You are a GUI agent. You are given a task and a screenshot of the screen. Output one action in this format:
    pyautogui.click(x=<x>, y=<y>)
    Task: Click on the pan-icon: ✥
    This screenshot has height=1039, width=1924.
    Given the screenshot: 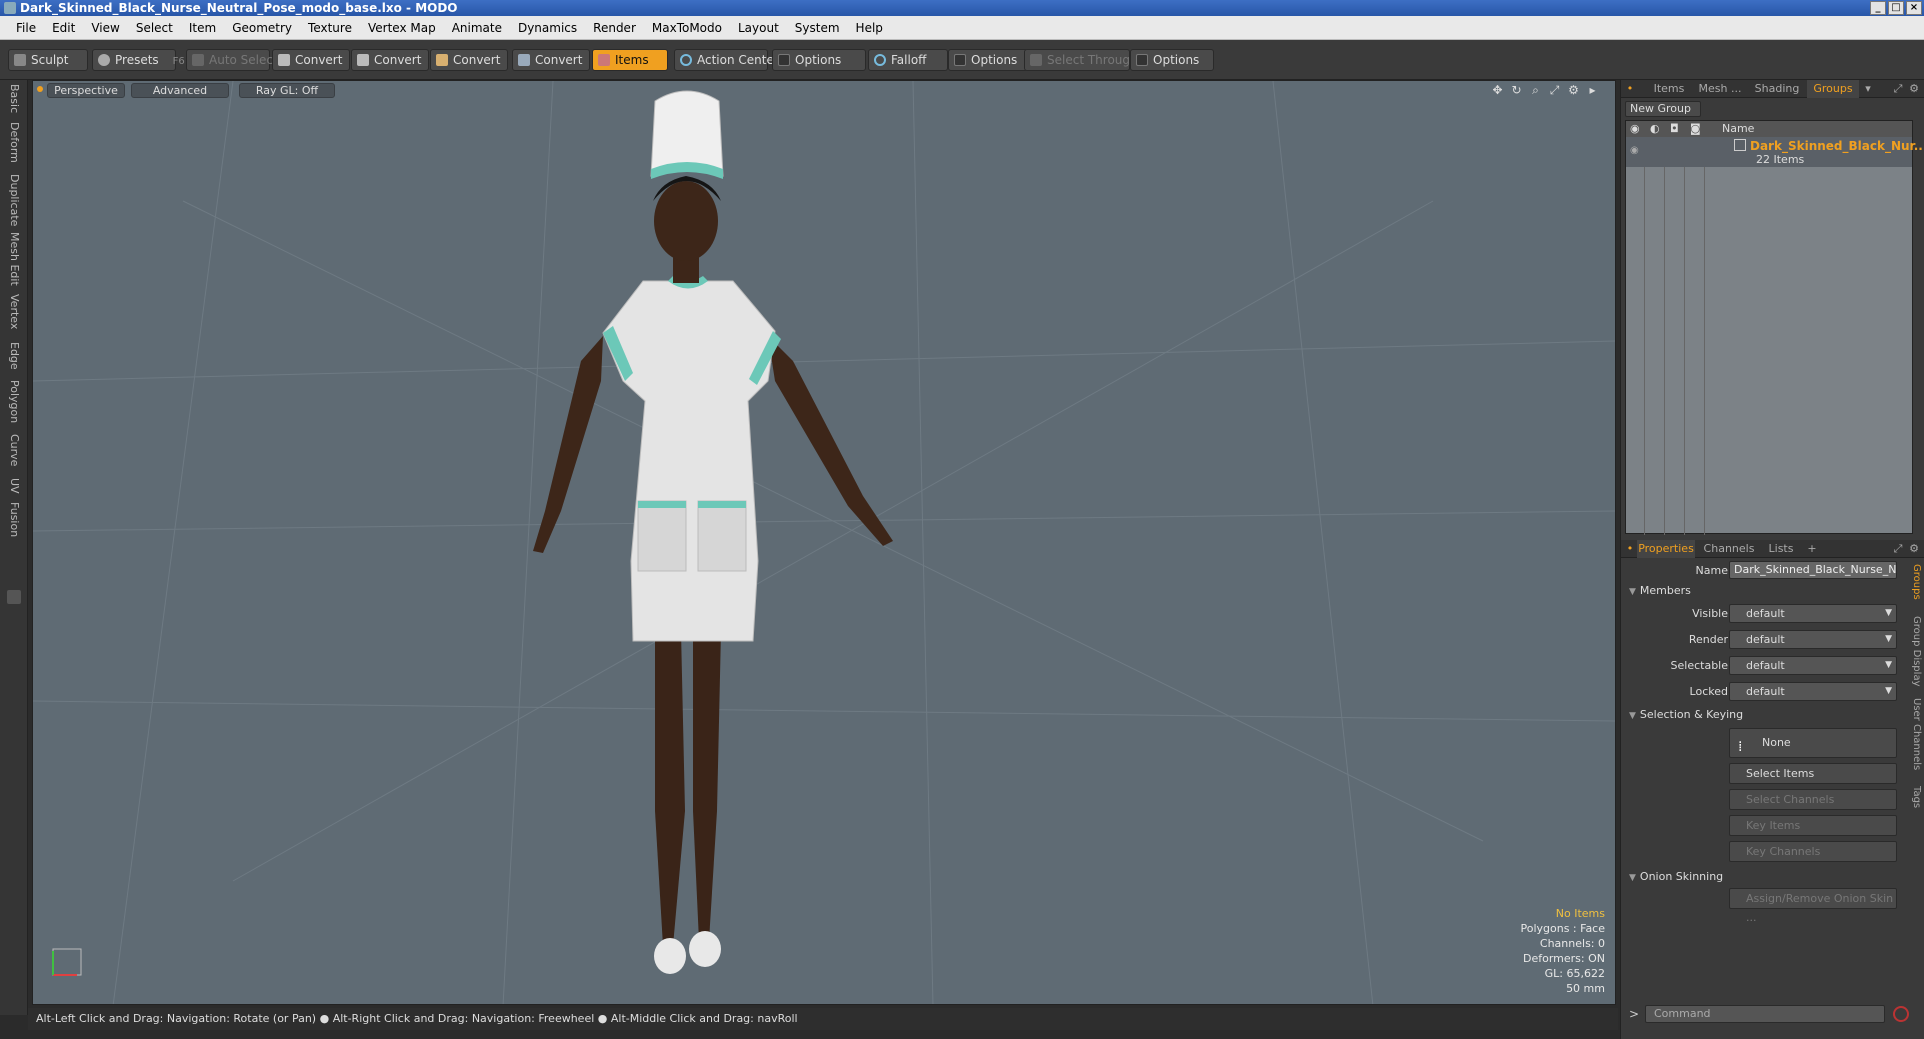 What is the action you would take?
    pyautogui.click(x=1497, y=90)
    